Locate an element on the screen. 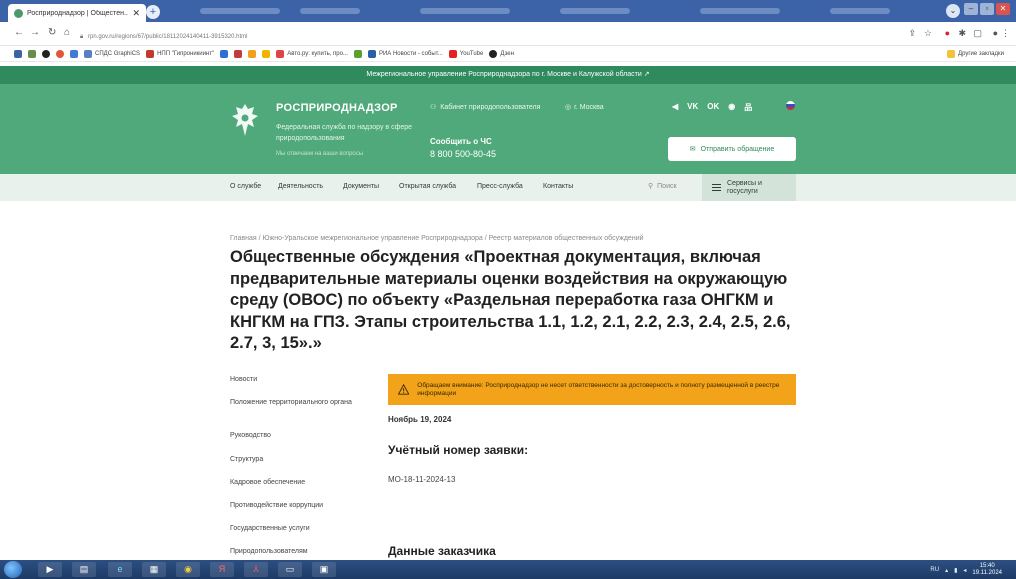 The width and height of the screenshot is (1016, 579). report-emergency-label: Сообщить о ЧС is located at coordinates (461, 141).